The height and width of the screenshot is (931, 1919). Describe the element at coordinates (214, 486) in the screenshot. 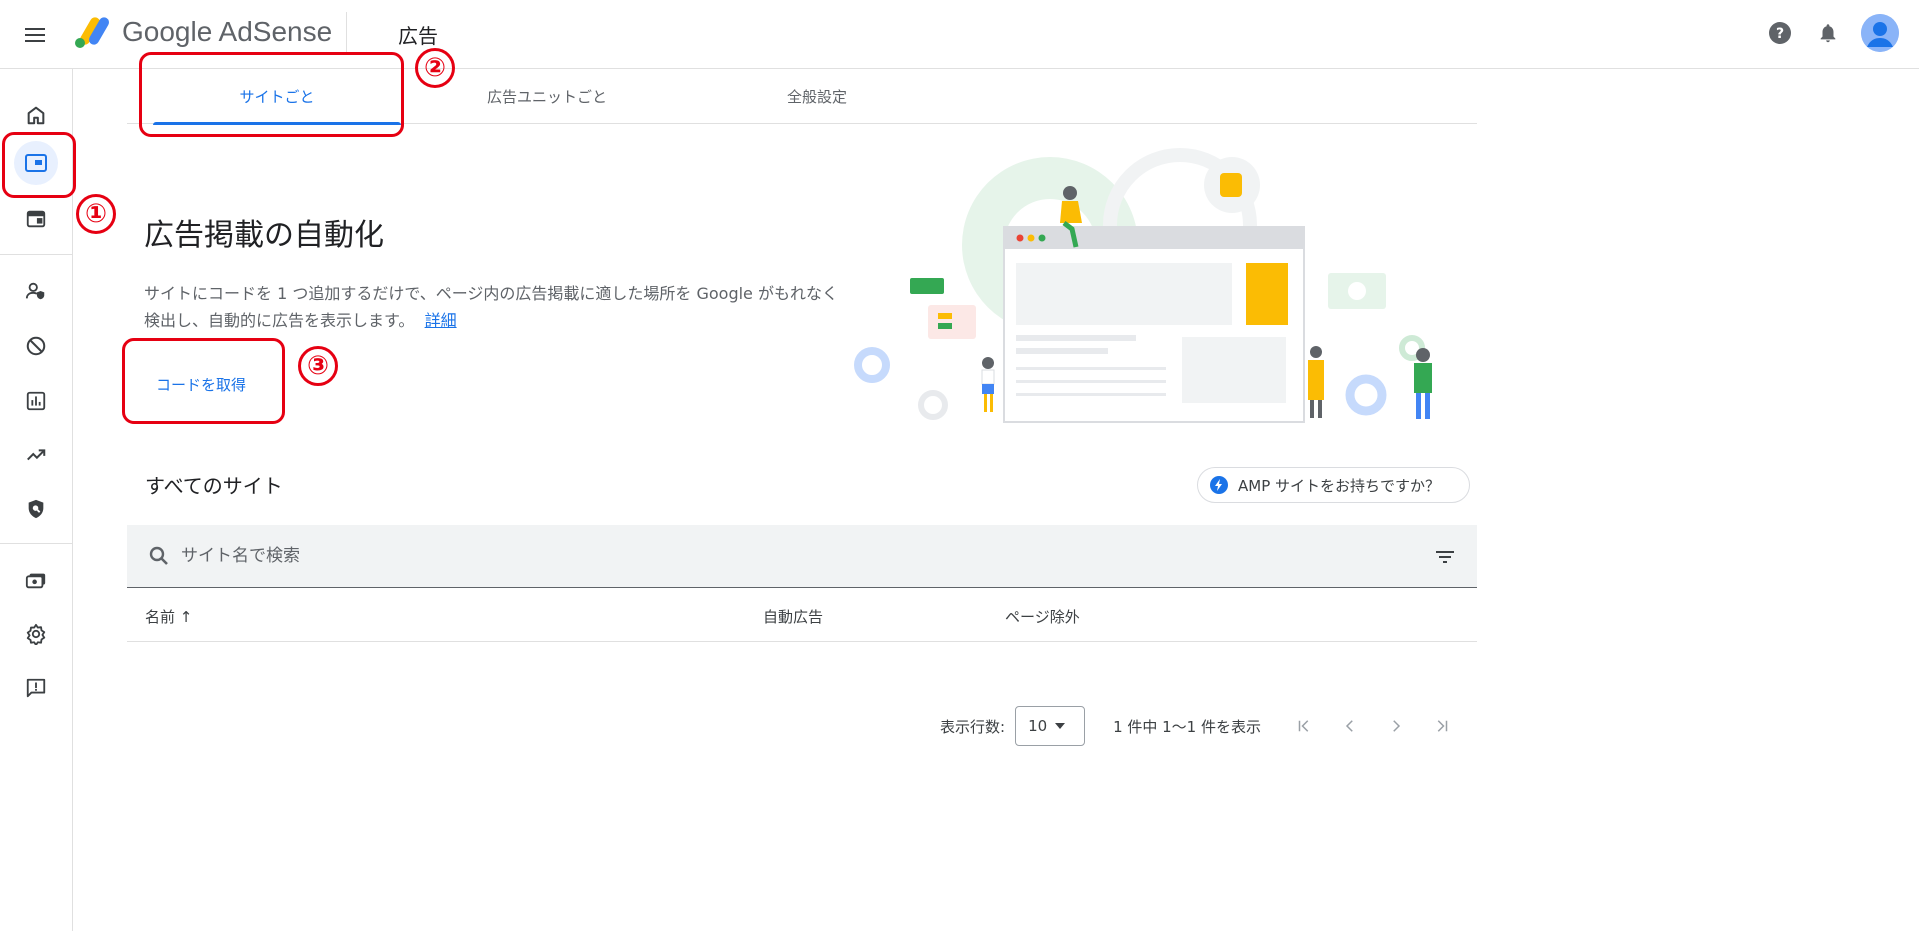

I see `all-sites-heading: すべてのサイト` at that location.